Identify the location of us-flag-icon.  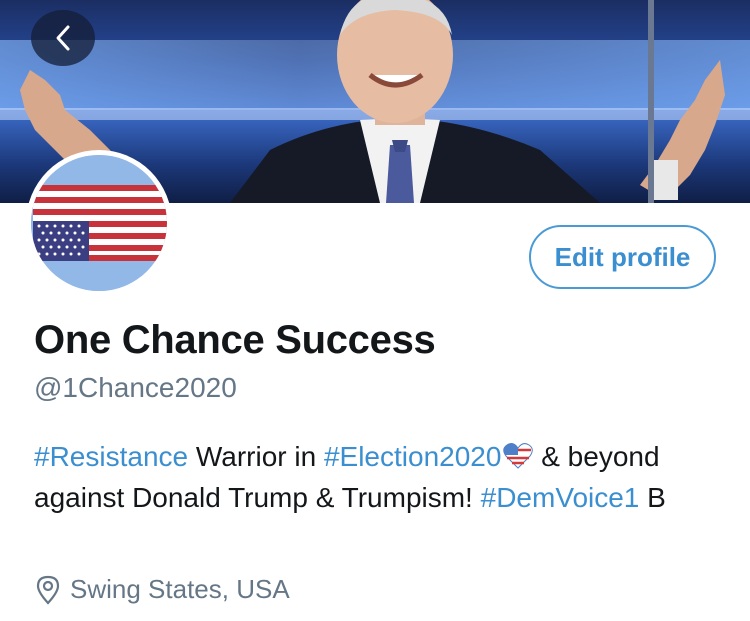
(99, 223).